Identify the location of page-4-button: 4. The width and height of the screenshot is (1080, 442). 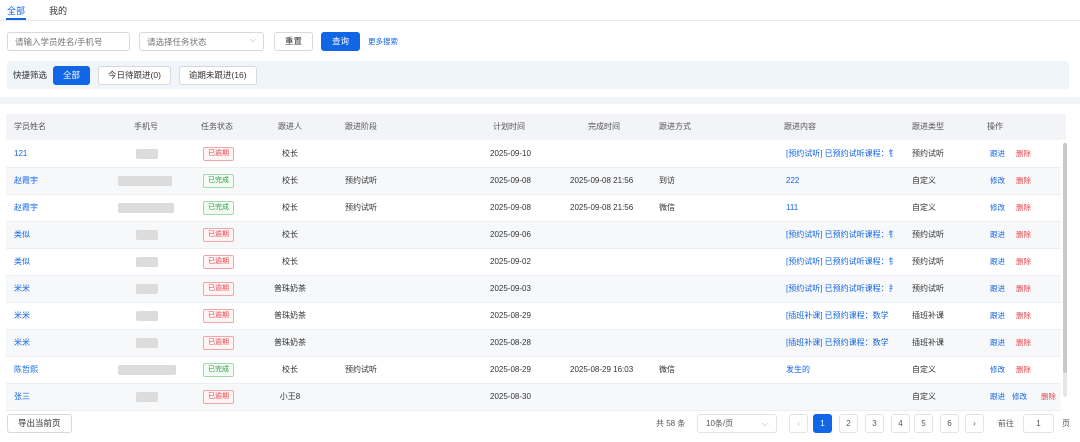
(900, 423).